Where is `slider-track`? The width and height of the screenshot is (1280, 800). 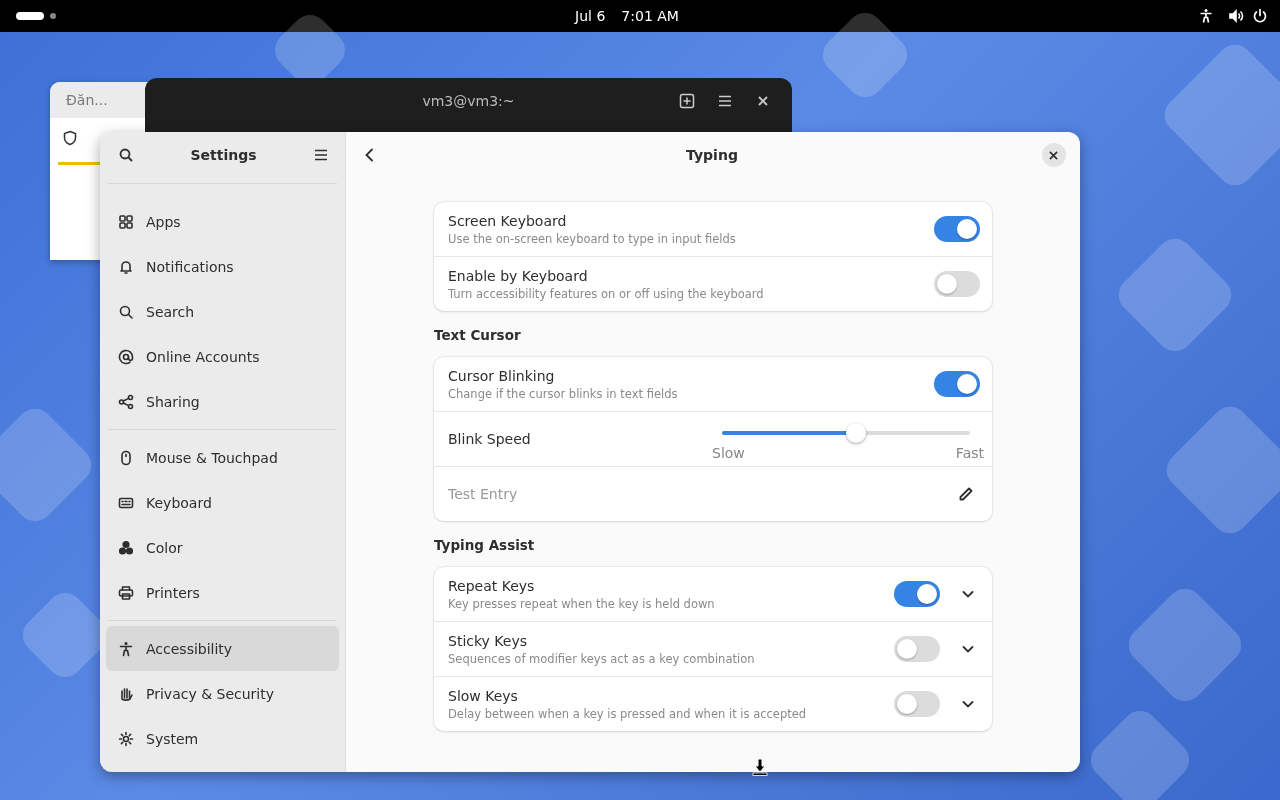 slider-track is located at coordinates (846, 433).